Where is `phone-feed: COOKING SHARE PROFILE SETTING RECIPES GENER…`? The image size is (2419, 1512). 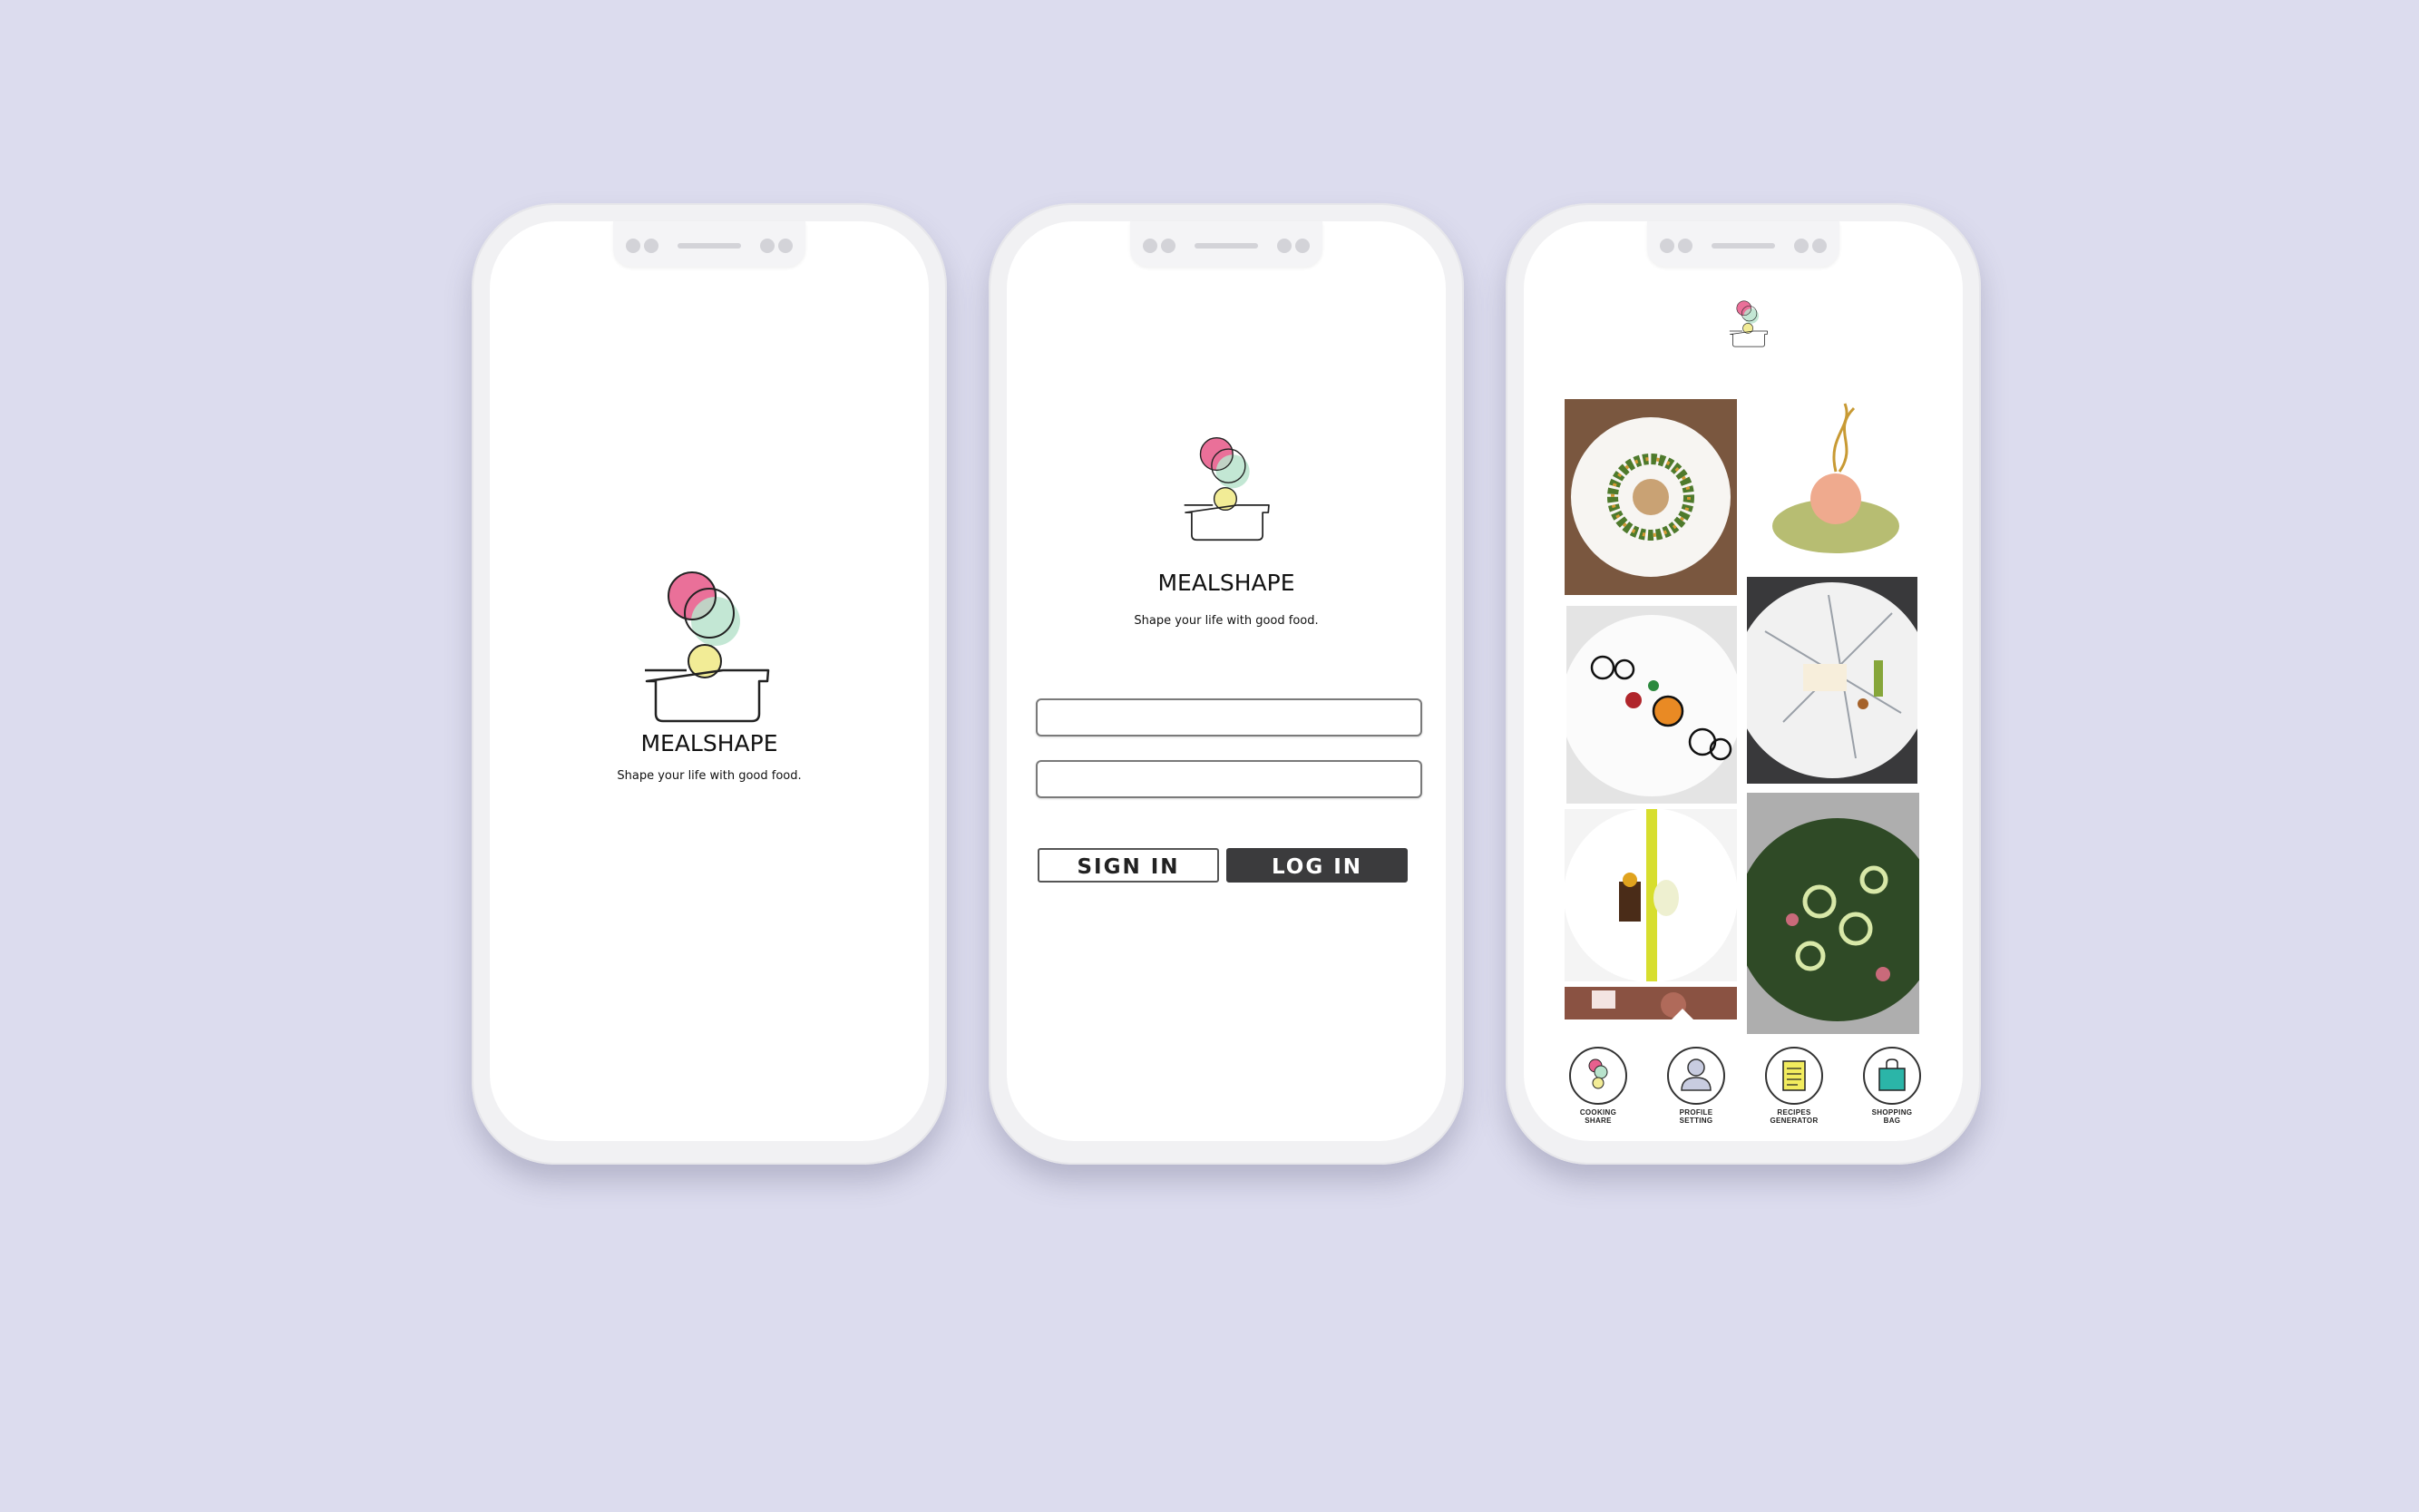 phone-feed: COOKING SHARE PROFILE SETTING RECIPES GENER… is located at coordinates (1744, 684).